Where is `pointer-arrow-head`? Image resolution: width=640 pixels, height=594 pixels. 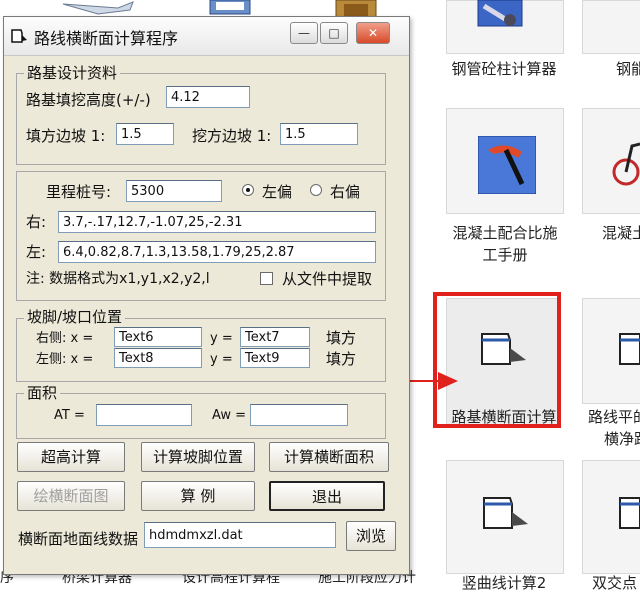
pointer-arrow-head is located at coordinates (448, 381).